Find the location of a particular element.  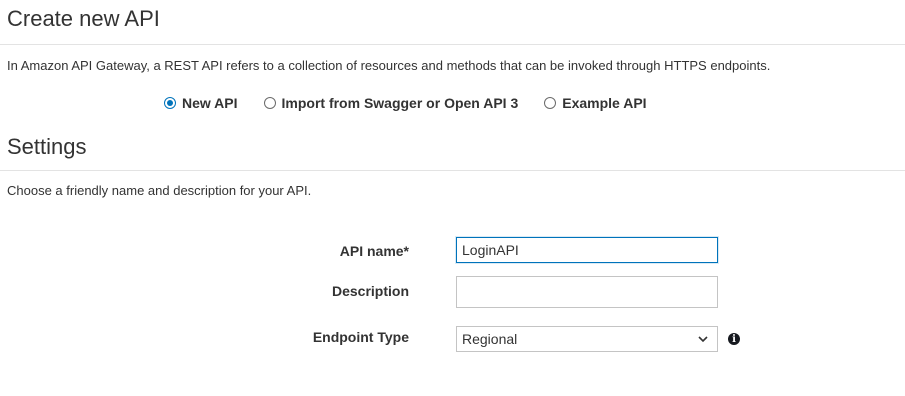

radio-label: Import from Swagger or Open API 3 is located at coordinates (400, 103).